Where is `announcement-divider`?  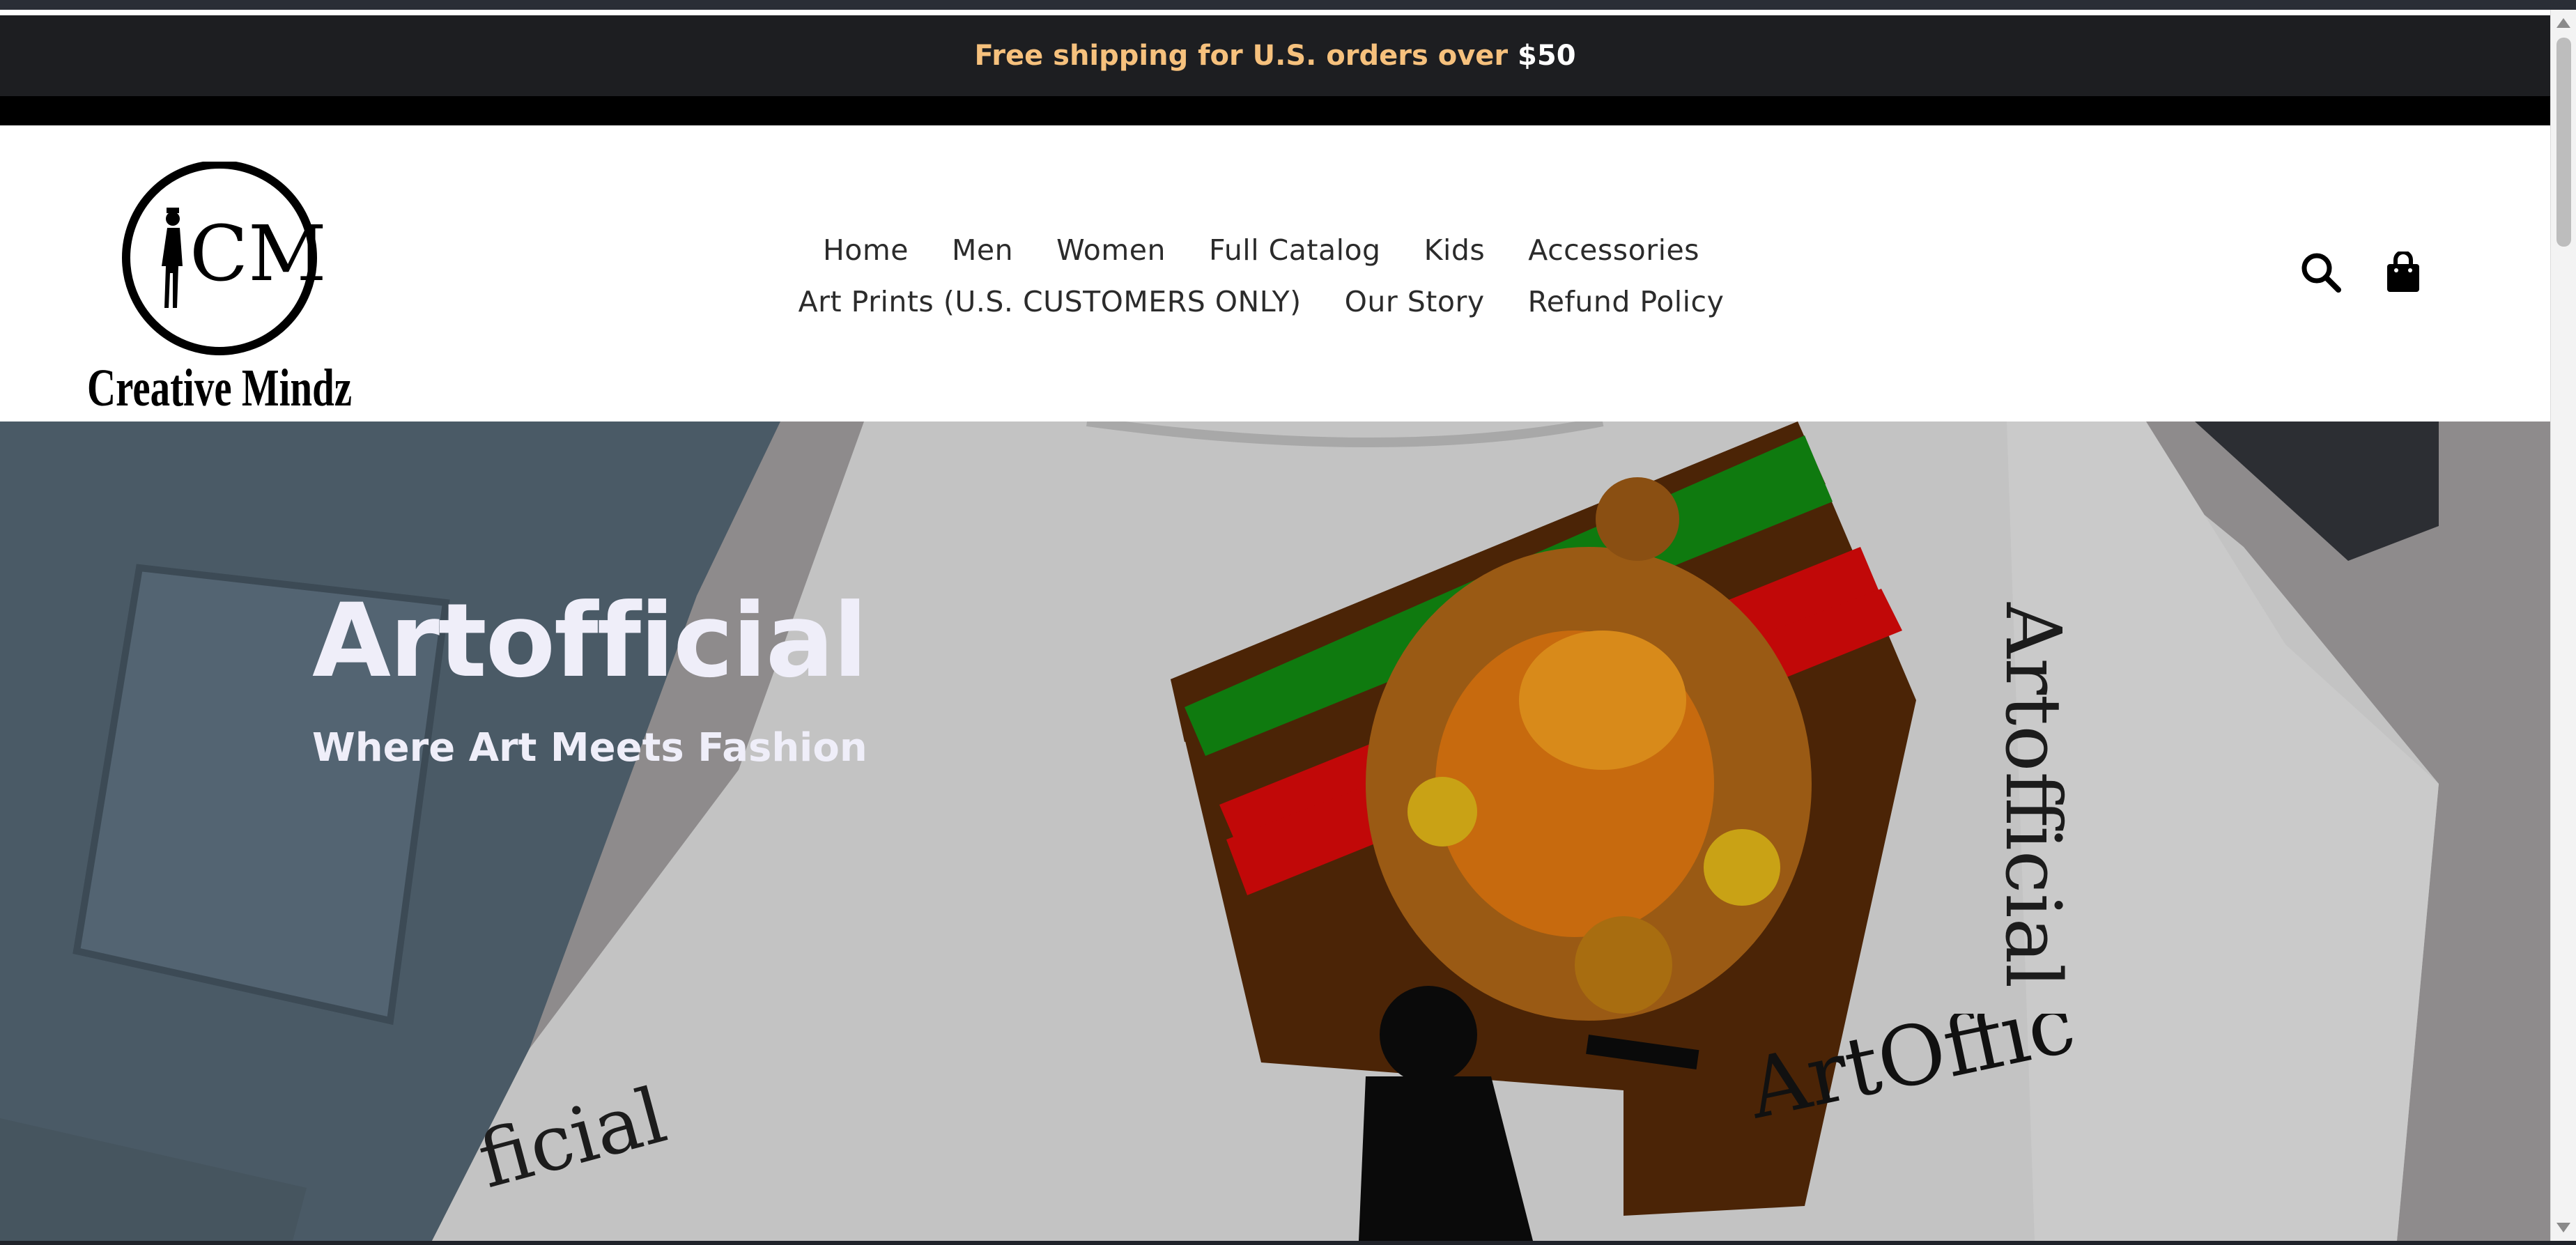 announcement-divider is located at coordinates (1275, 111).